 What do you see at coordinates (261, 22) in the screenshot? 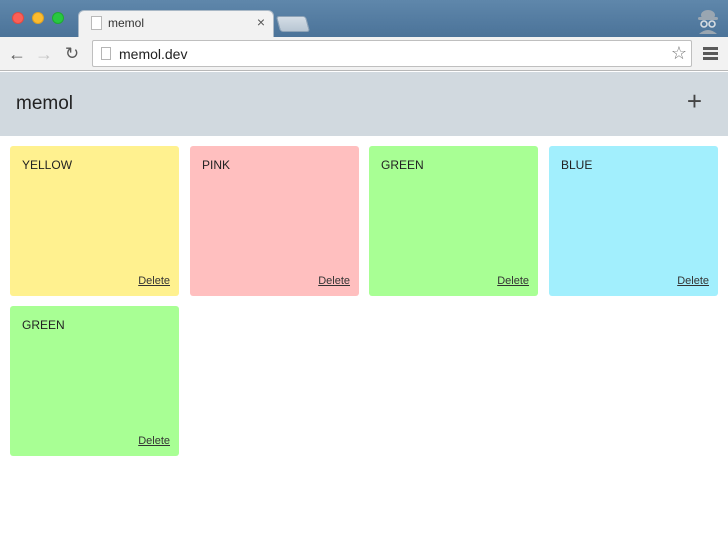
I see `tab-close-icon: ×` at bounding box center [261, 22].